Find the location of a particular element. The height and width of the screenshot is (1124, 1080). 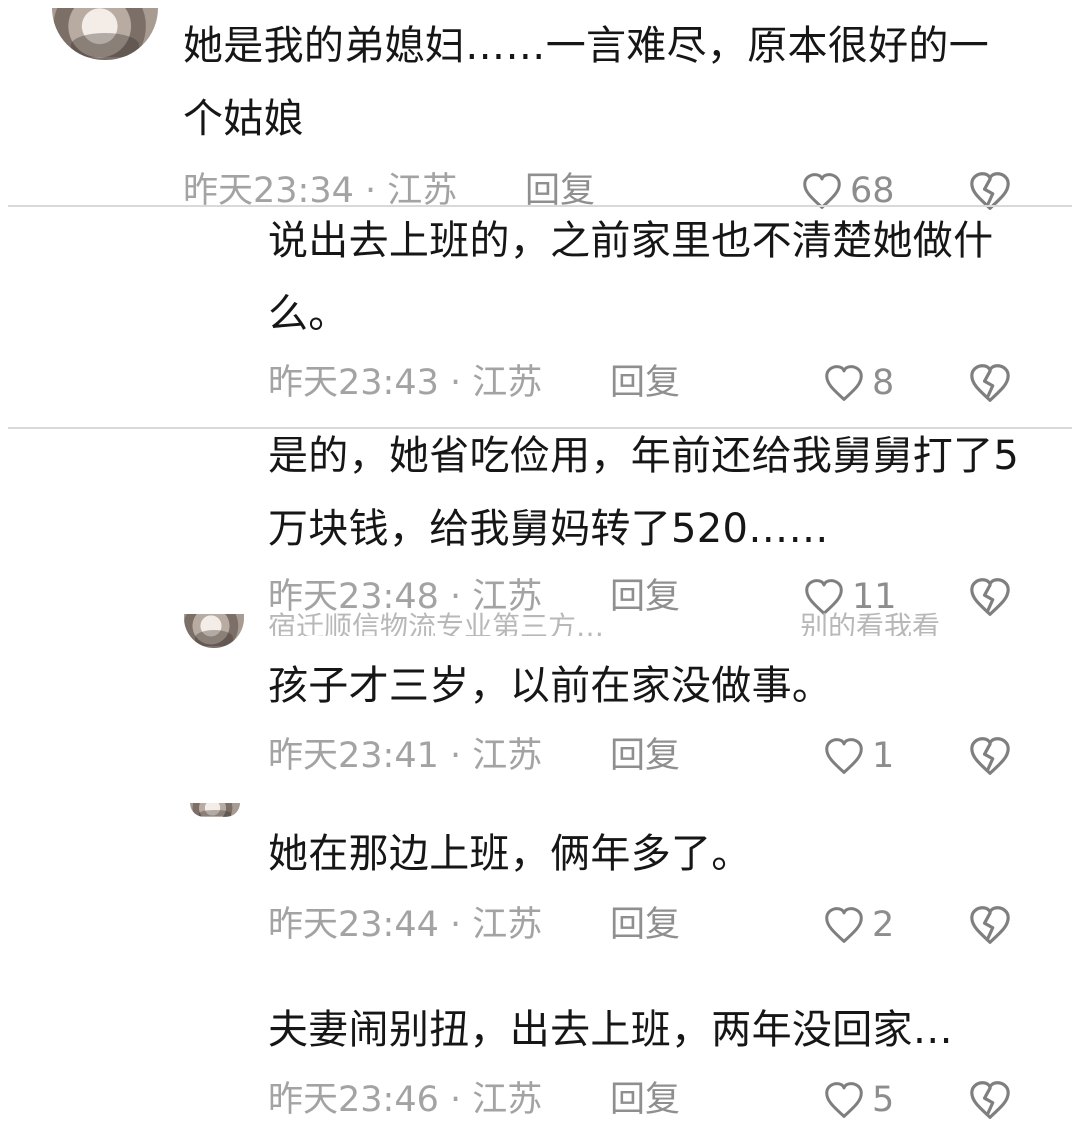

like-count: 5 is located at coordinates (883, 1100).